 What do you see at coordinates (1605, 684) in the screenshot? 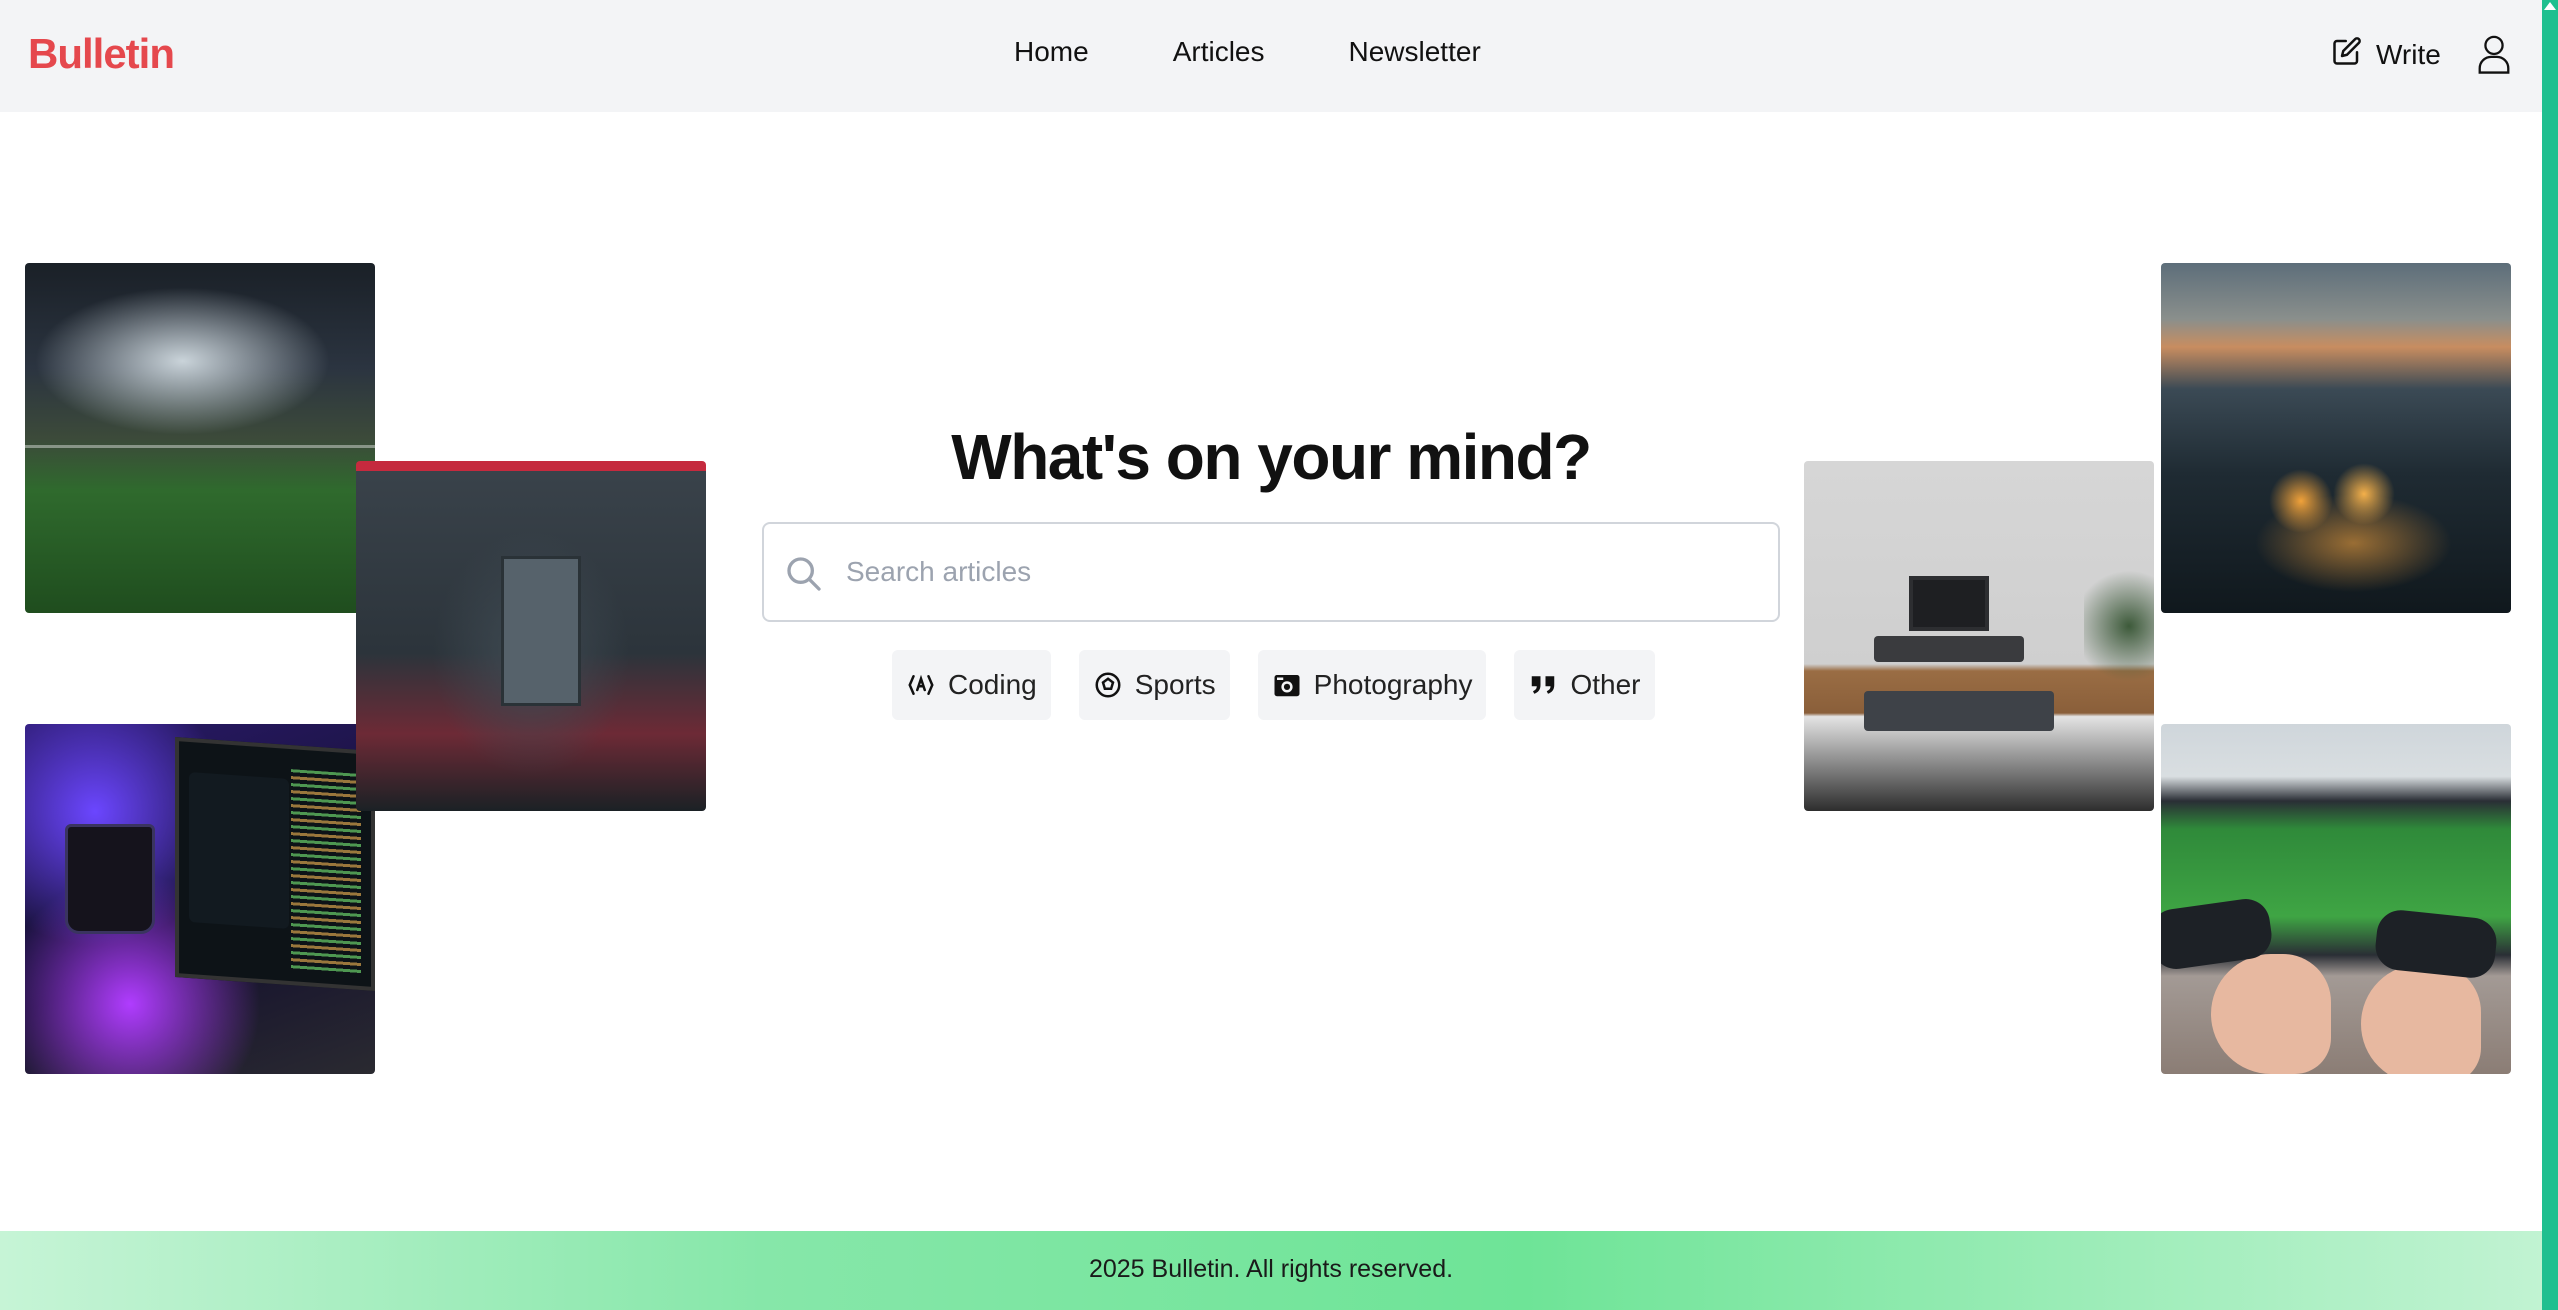
I see `category-label: Other` at bounding box center [1605, 684].